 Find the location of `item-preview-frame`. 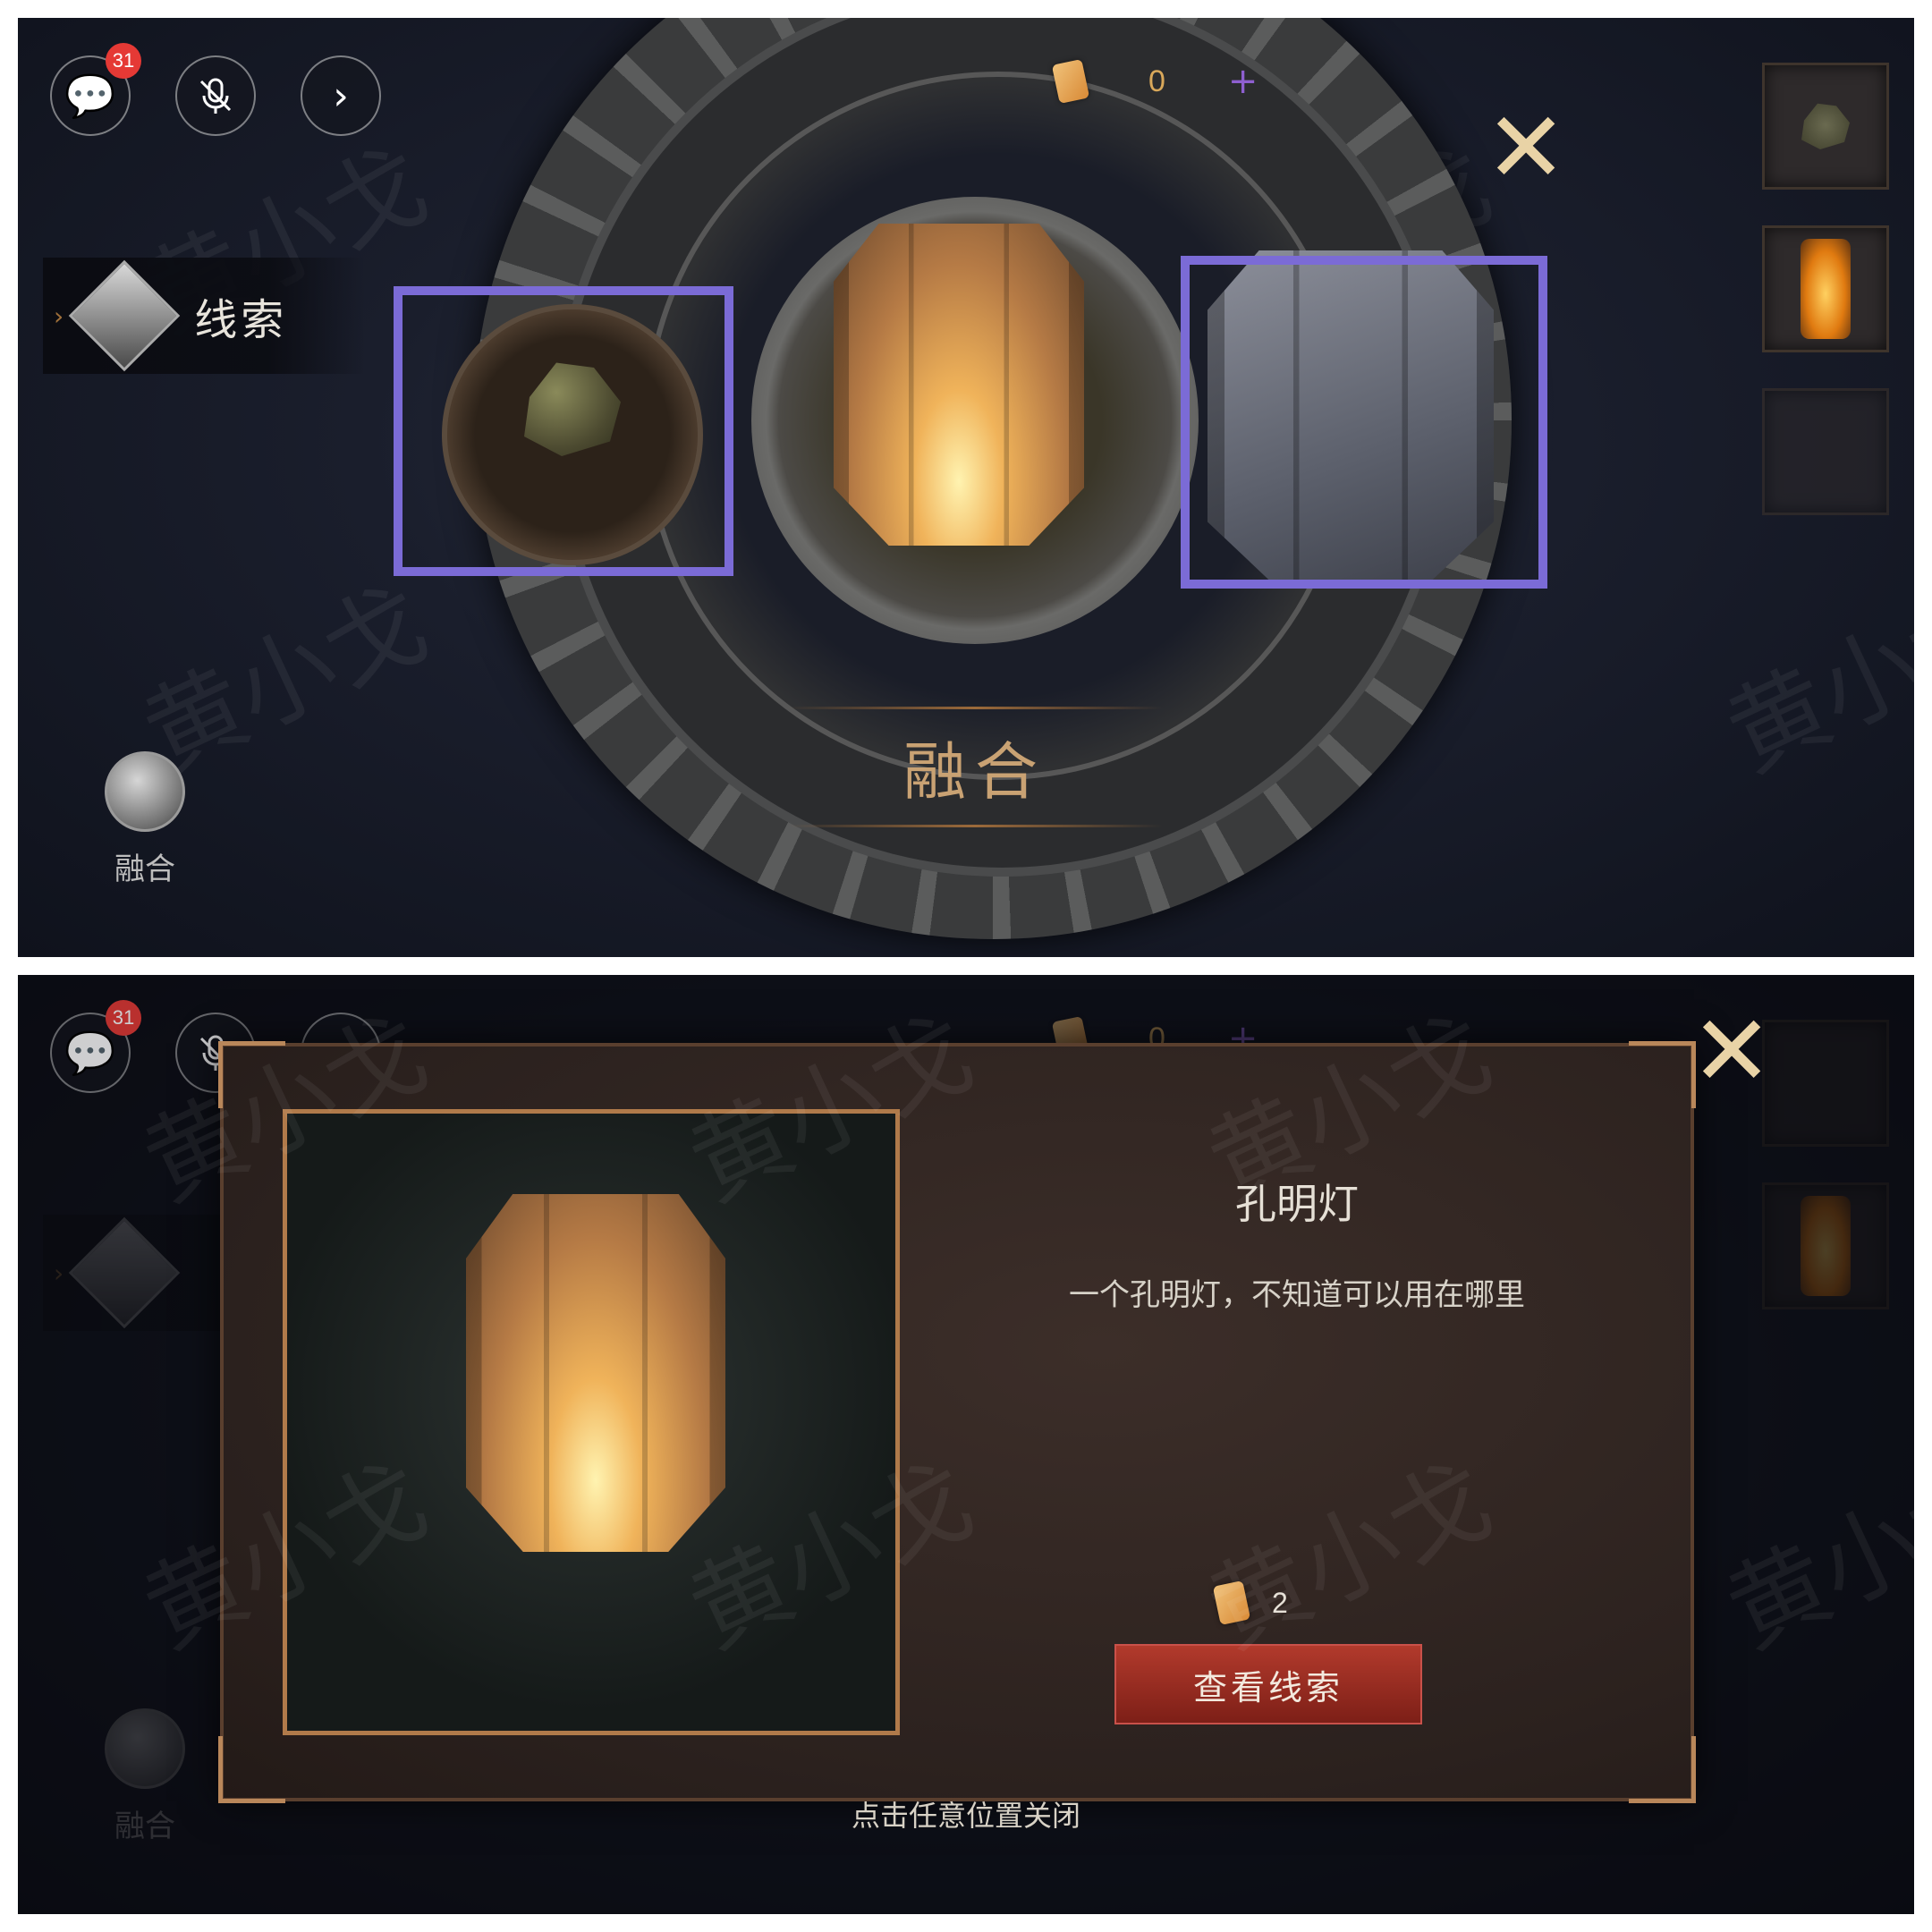

item-preview-frame is located at coordinates (591, 1422).